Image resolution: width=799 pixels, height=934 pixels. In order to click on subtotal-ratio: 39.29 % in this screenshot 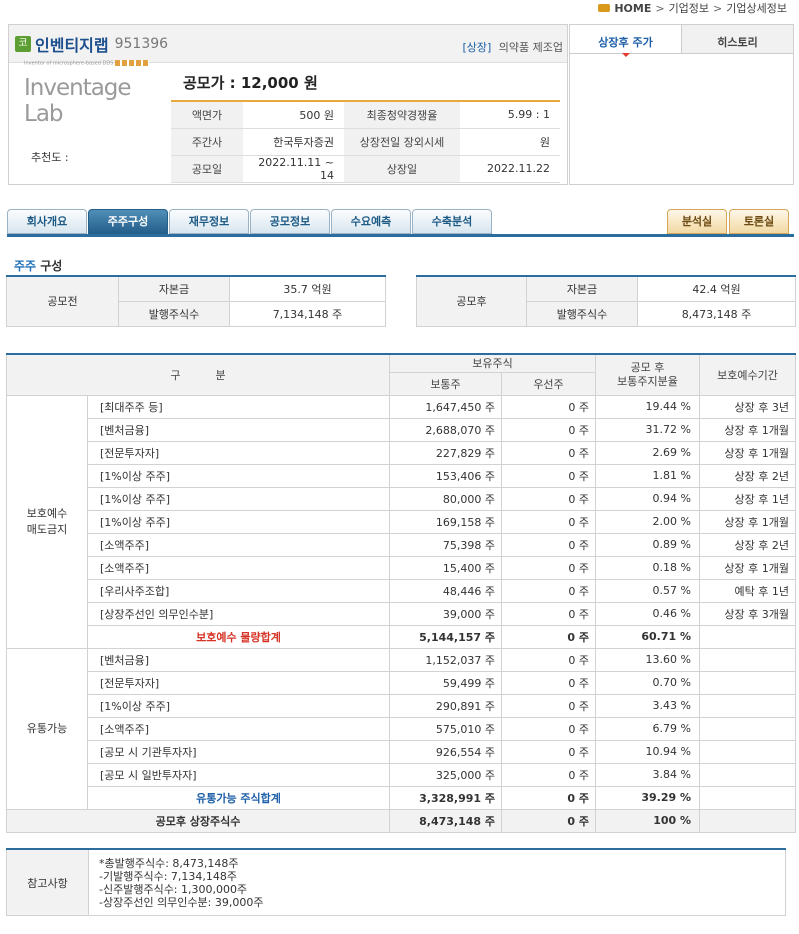, I will do `click(647, 797)`.